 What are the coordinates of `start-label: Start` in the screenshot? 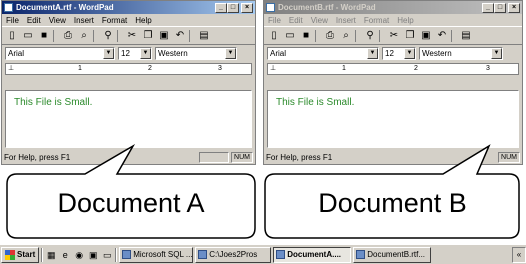 It's located at (26, 254).